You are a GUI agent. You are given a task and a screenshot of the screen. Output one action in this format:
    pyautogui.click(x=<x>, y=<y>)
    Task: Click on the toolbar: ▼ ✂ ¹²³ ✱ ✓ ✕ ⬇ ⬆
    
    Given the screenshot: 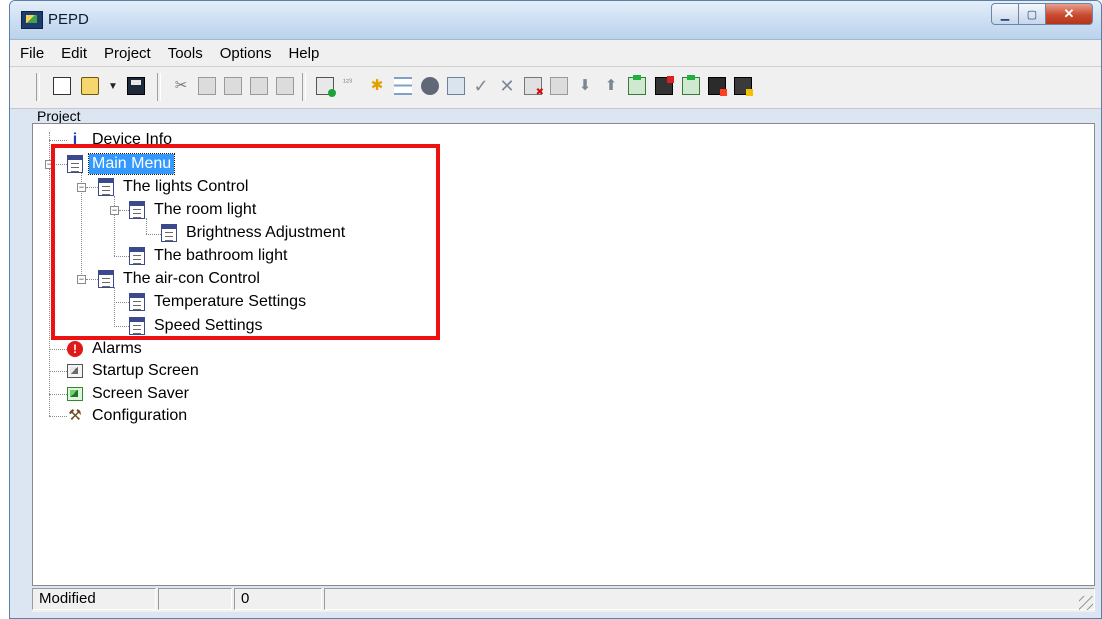 What is the action you would take?
    pyautogui.click(x=555, y=88)
    